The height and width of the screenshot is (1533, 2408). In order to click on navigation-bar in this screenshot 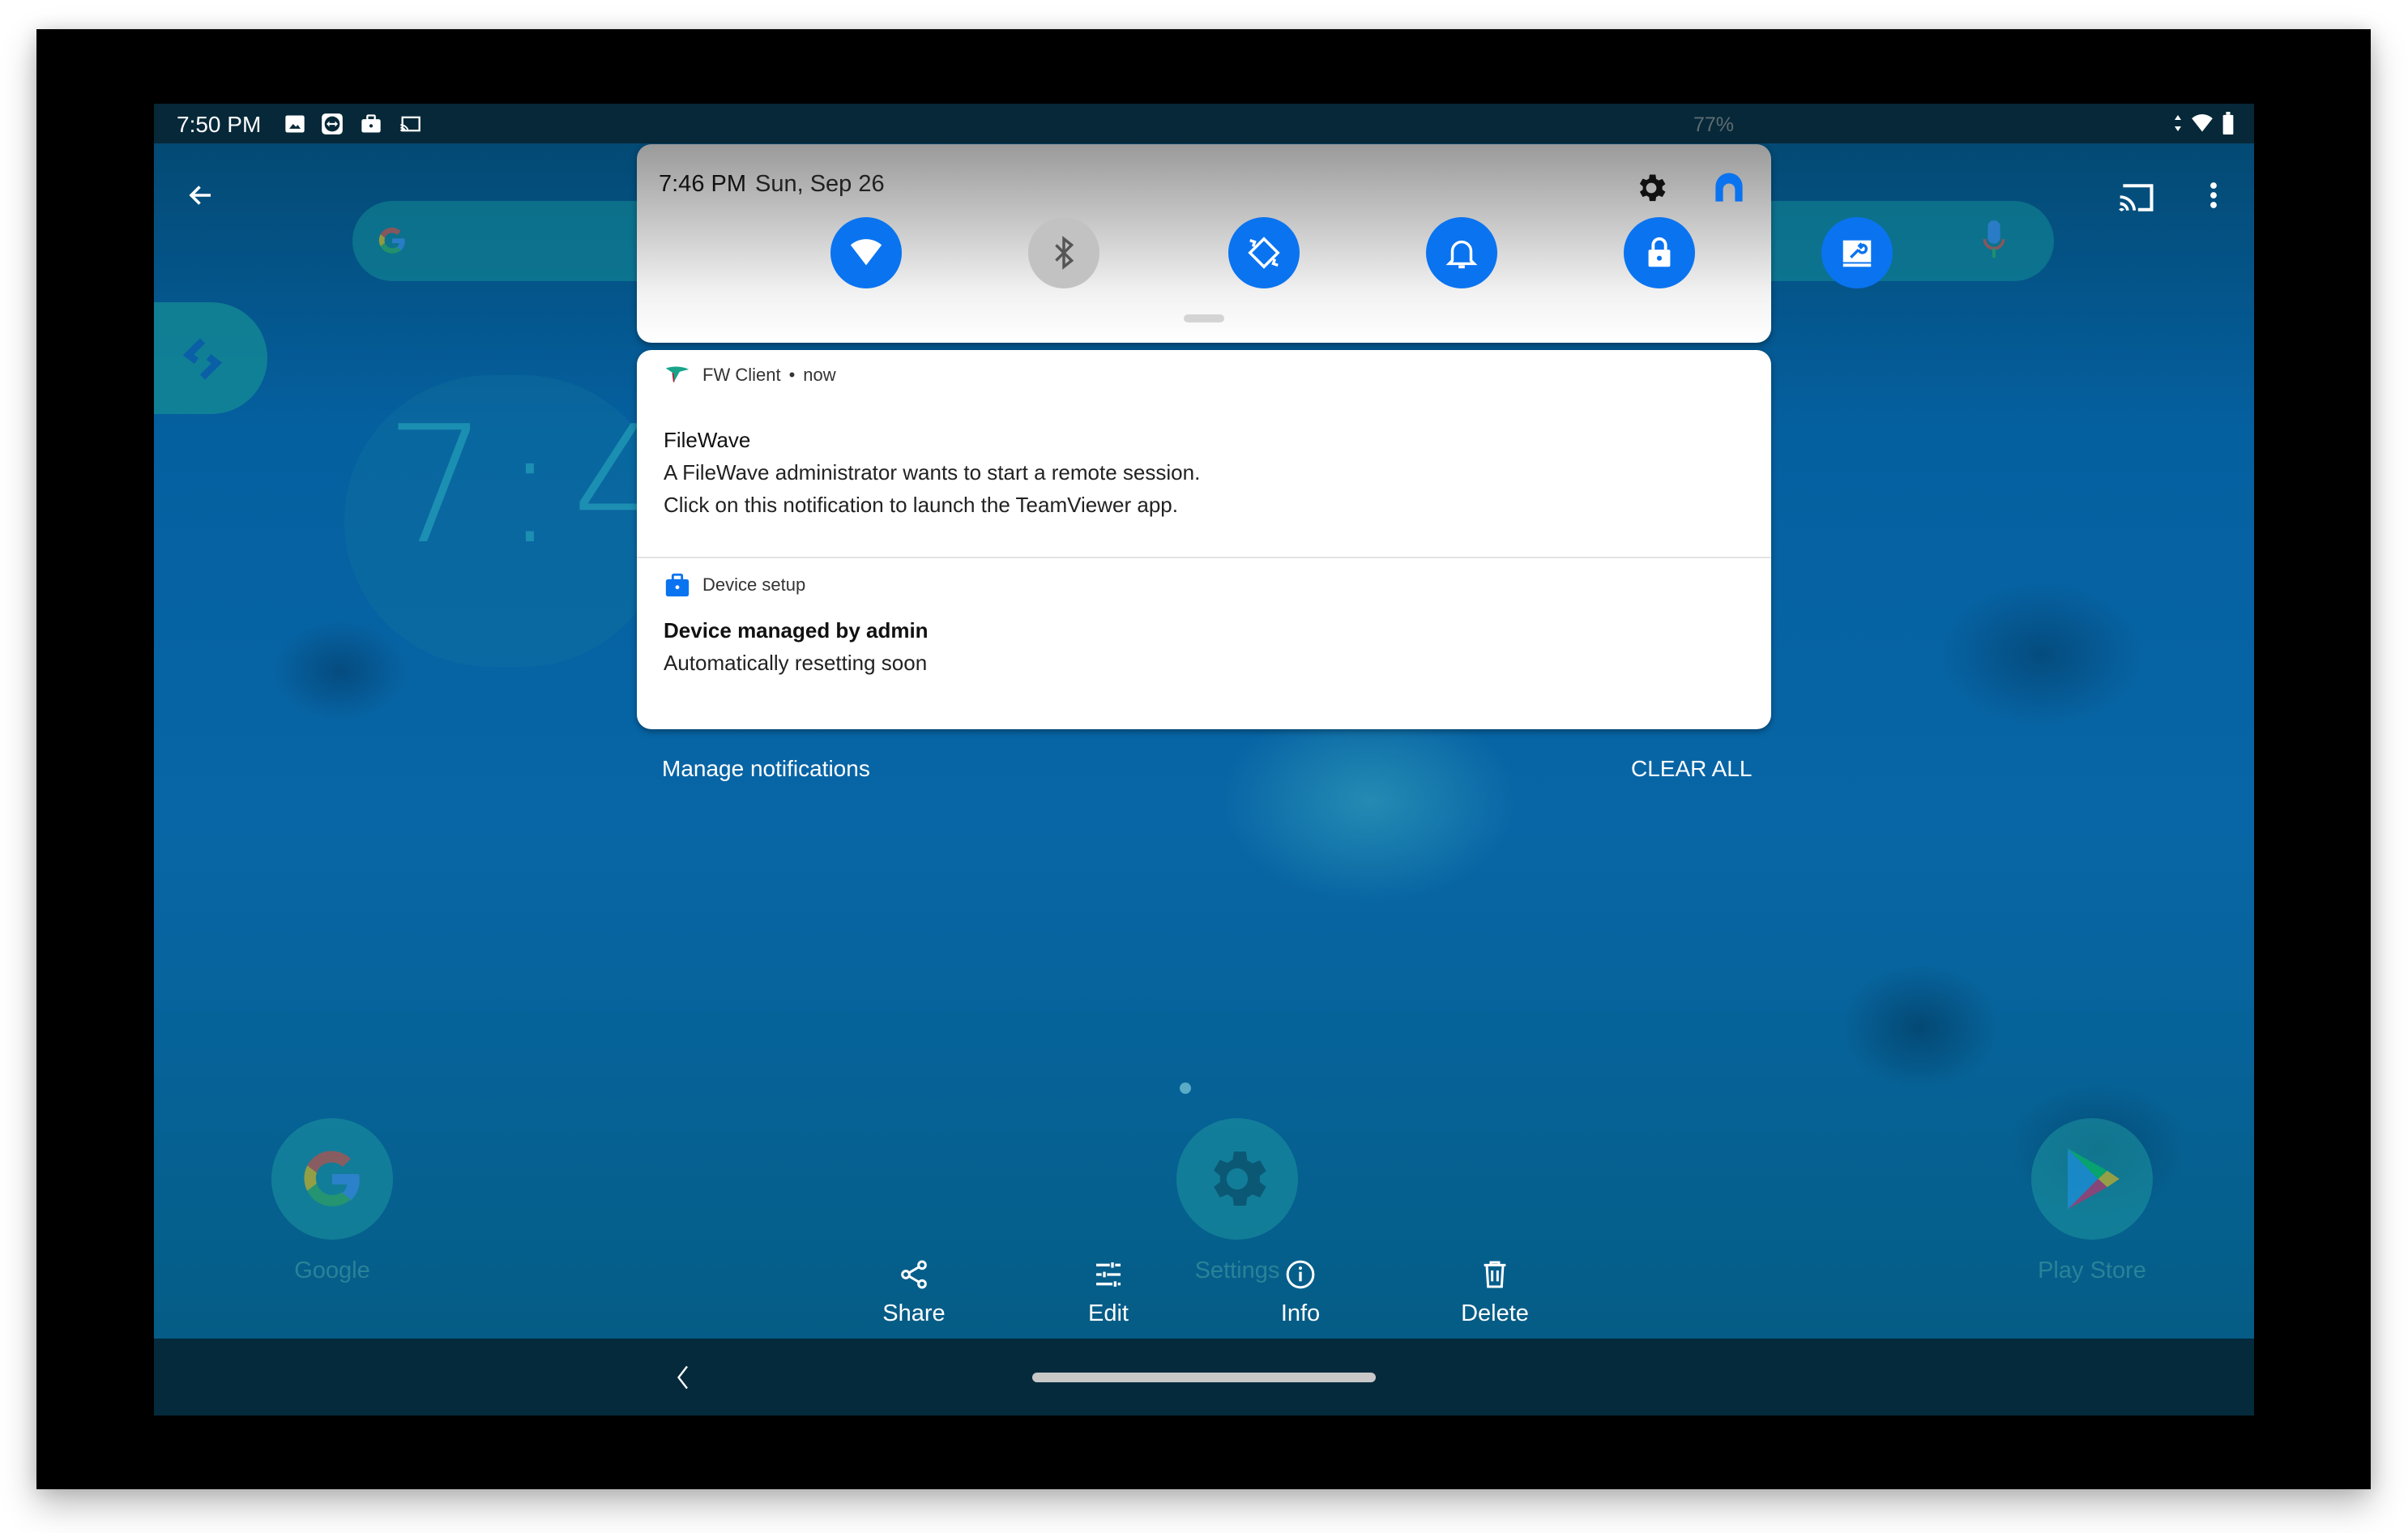, I will do `click(1204, 1377)`.